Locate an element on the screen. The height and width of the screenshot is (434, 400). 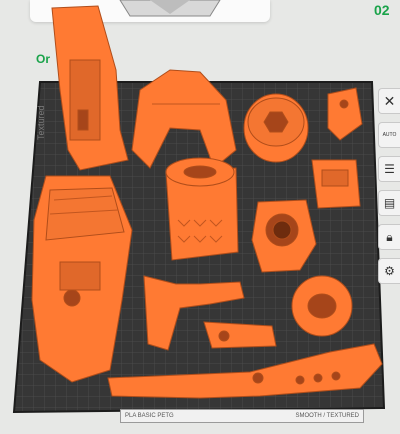
layers-icon: ▤ is located at coordinates (389, 203).